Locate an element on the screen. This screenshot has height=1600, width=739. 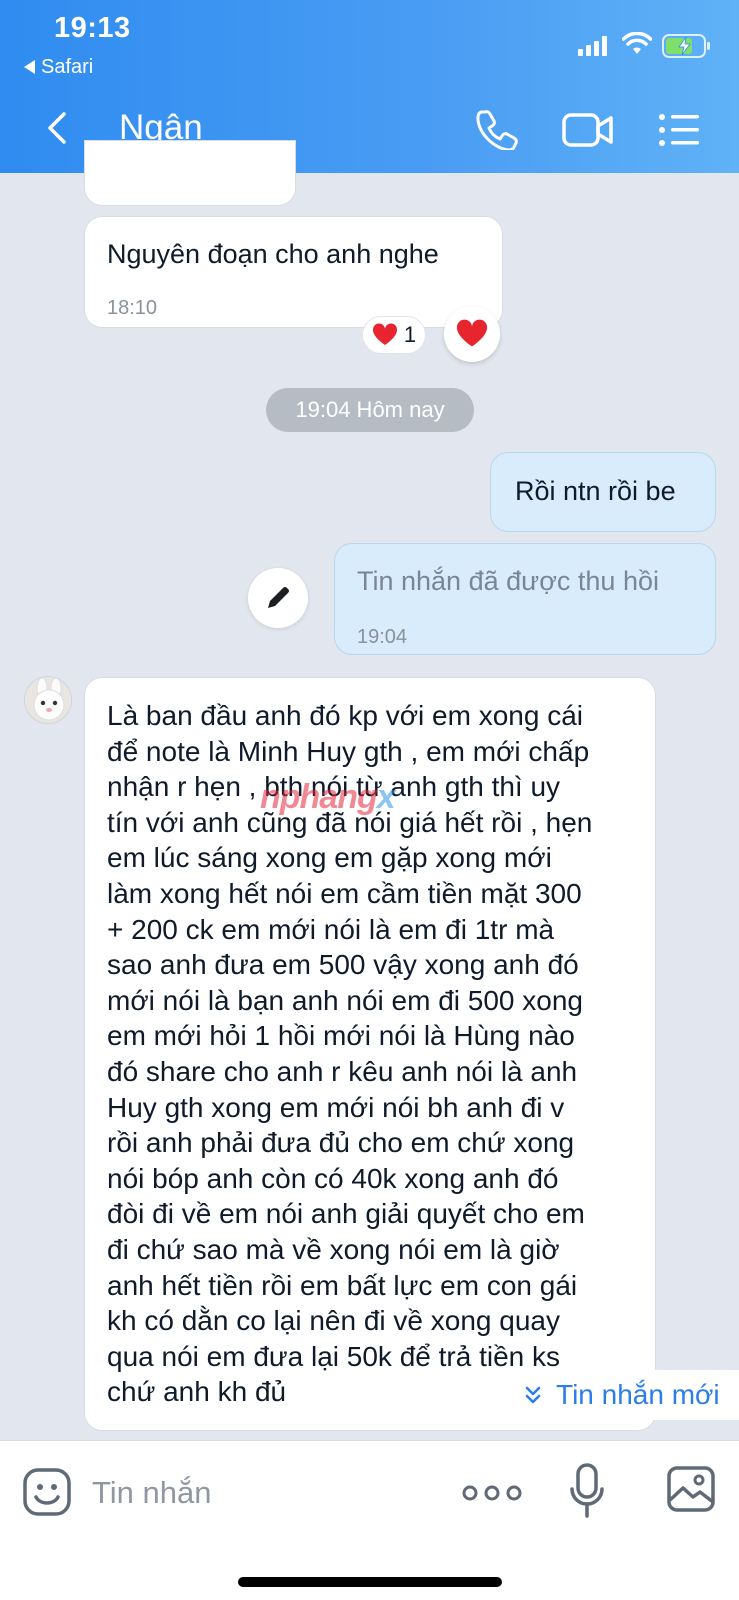
home-indicator is located at coordinates (370, 1582).